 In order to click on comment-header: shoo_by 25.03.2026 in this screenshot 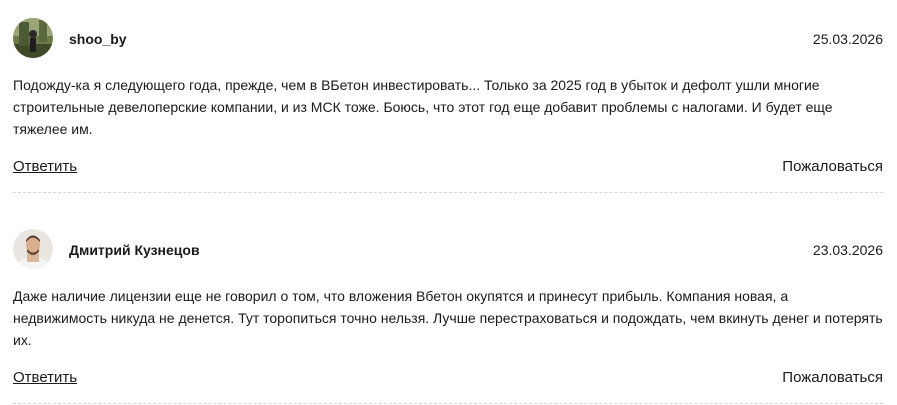, I will do `click(448, 40)`.